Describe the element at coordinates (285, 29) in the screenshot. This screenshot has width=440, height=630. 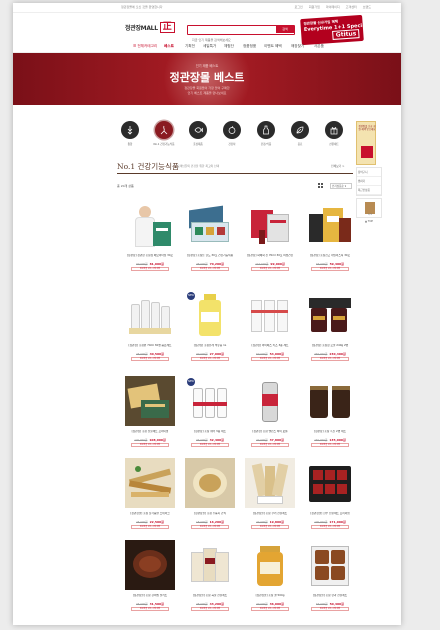
I see `search-button: 검색` at that location.